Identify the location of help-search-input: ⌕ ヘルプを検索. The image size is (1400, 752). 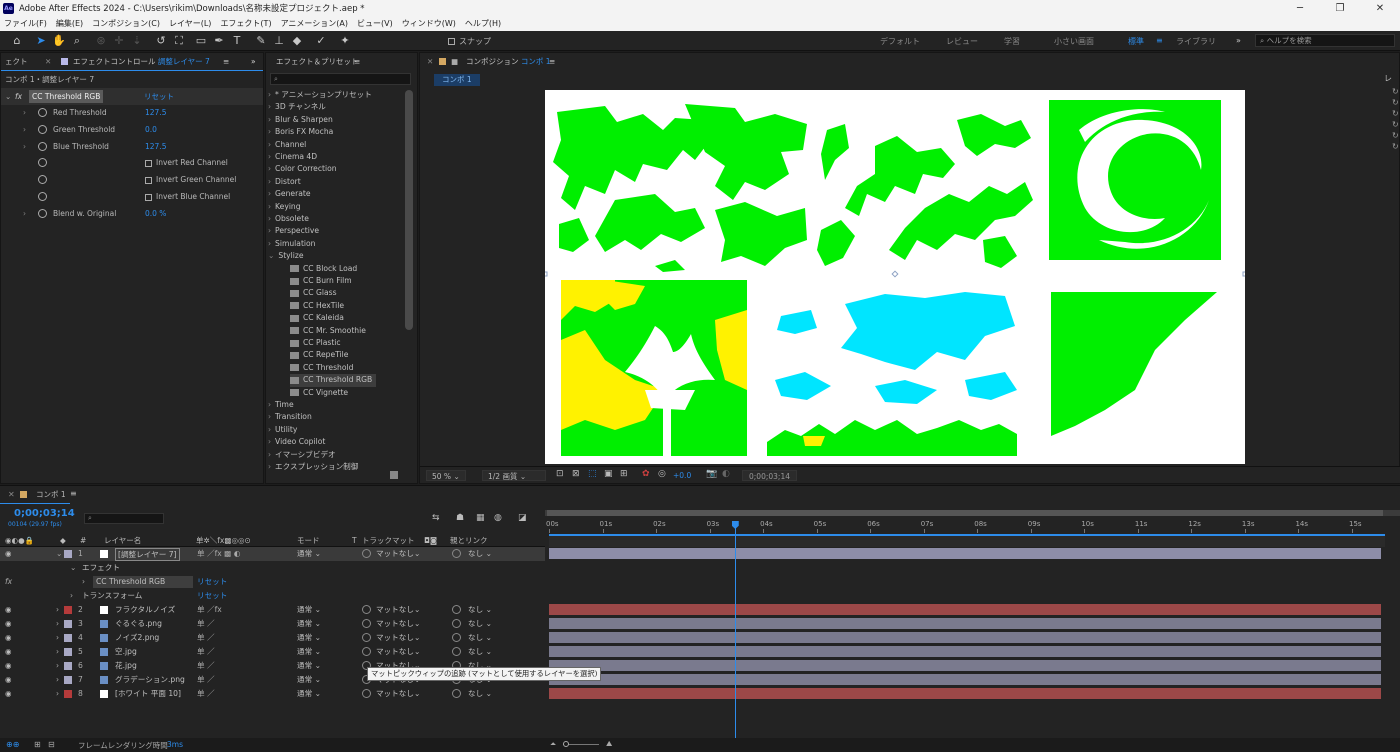
(1325, 40).